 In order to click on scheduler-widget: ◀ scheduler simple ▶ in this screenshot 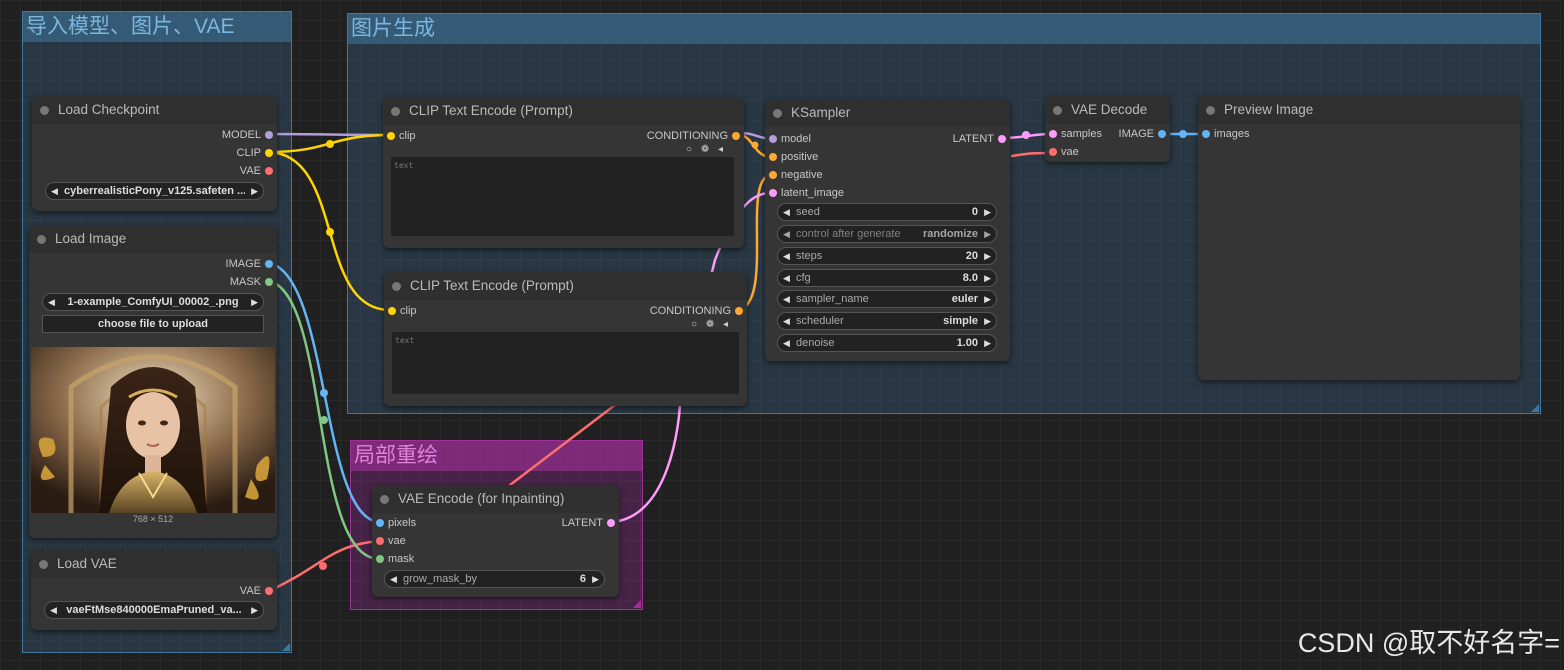, I will do `click(887, 321)`.